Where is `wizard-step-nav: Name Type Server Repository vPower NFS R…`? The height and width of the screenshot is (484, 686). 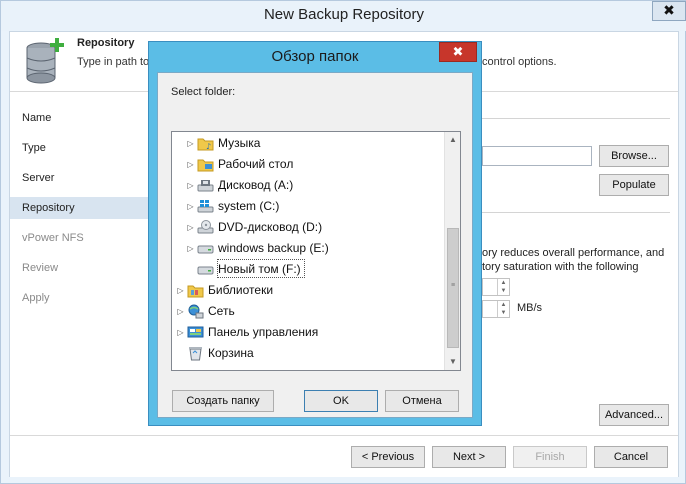 wizard-step-nav: Name Type Server Repository vPower NFS R… is located at coordinates (80, 264).